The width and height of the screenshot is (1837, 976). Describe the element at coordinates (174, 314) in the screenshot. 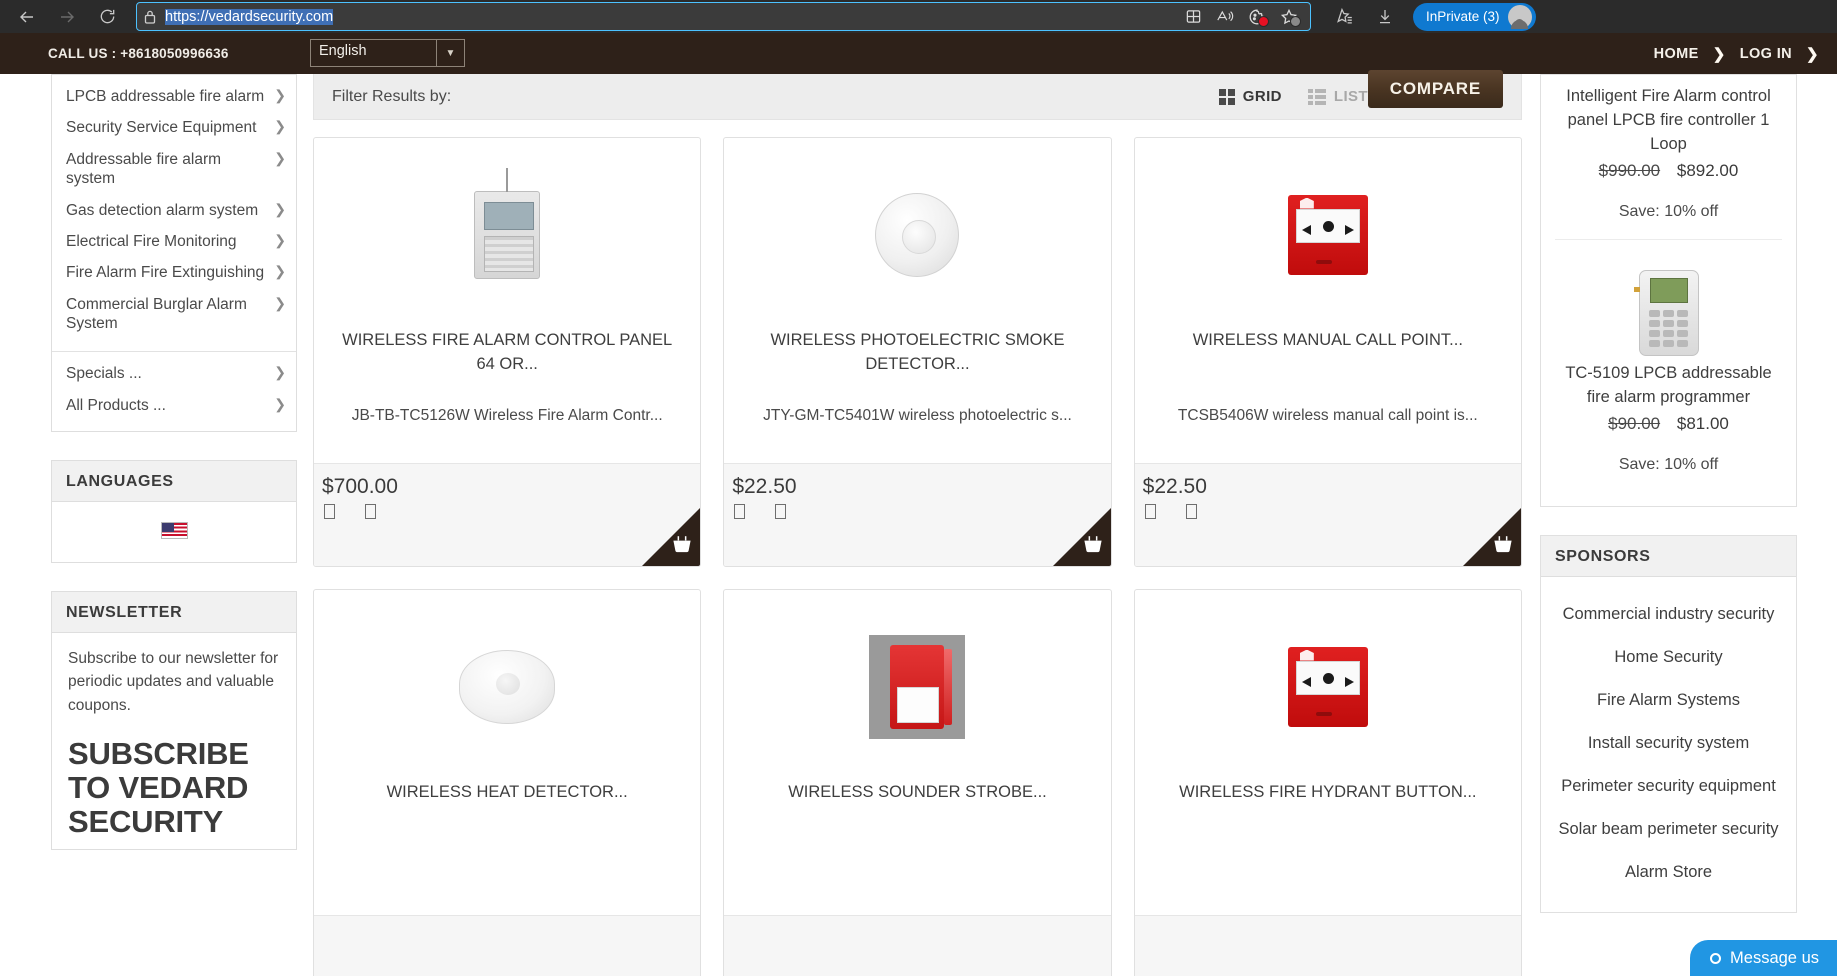

I see `sidebar-item-commercial-burglar-alarm-system: Commercial Burglar Alarm System ❯` at that location.